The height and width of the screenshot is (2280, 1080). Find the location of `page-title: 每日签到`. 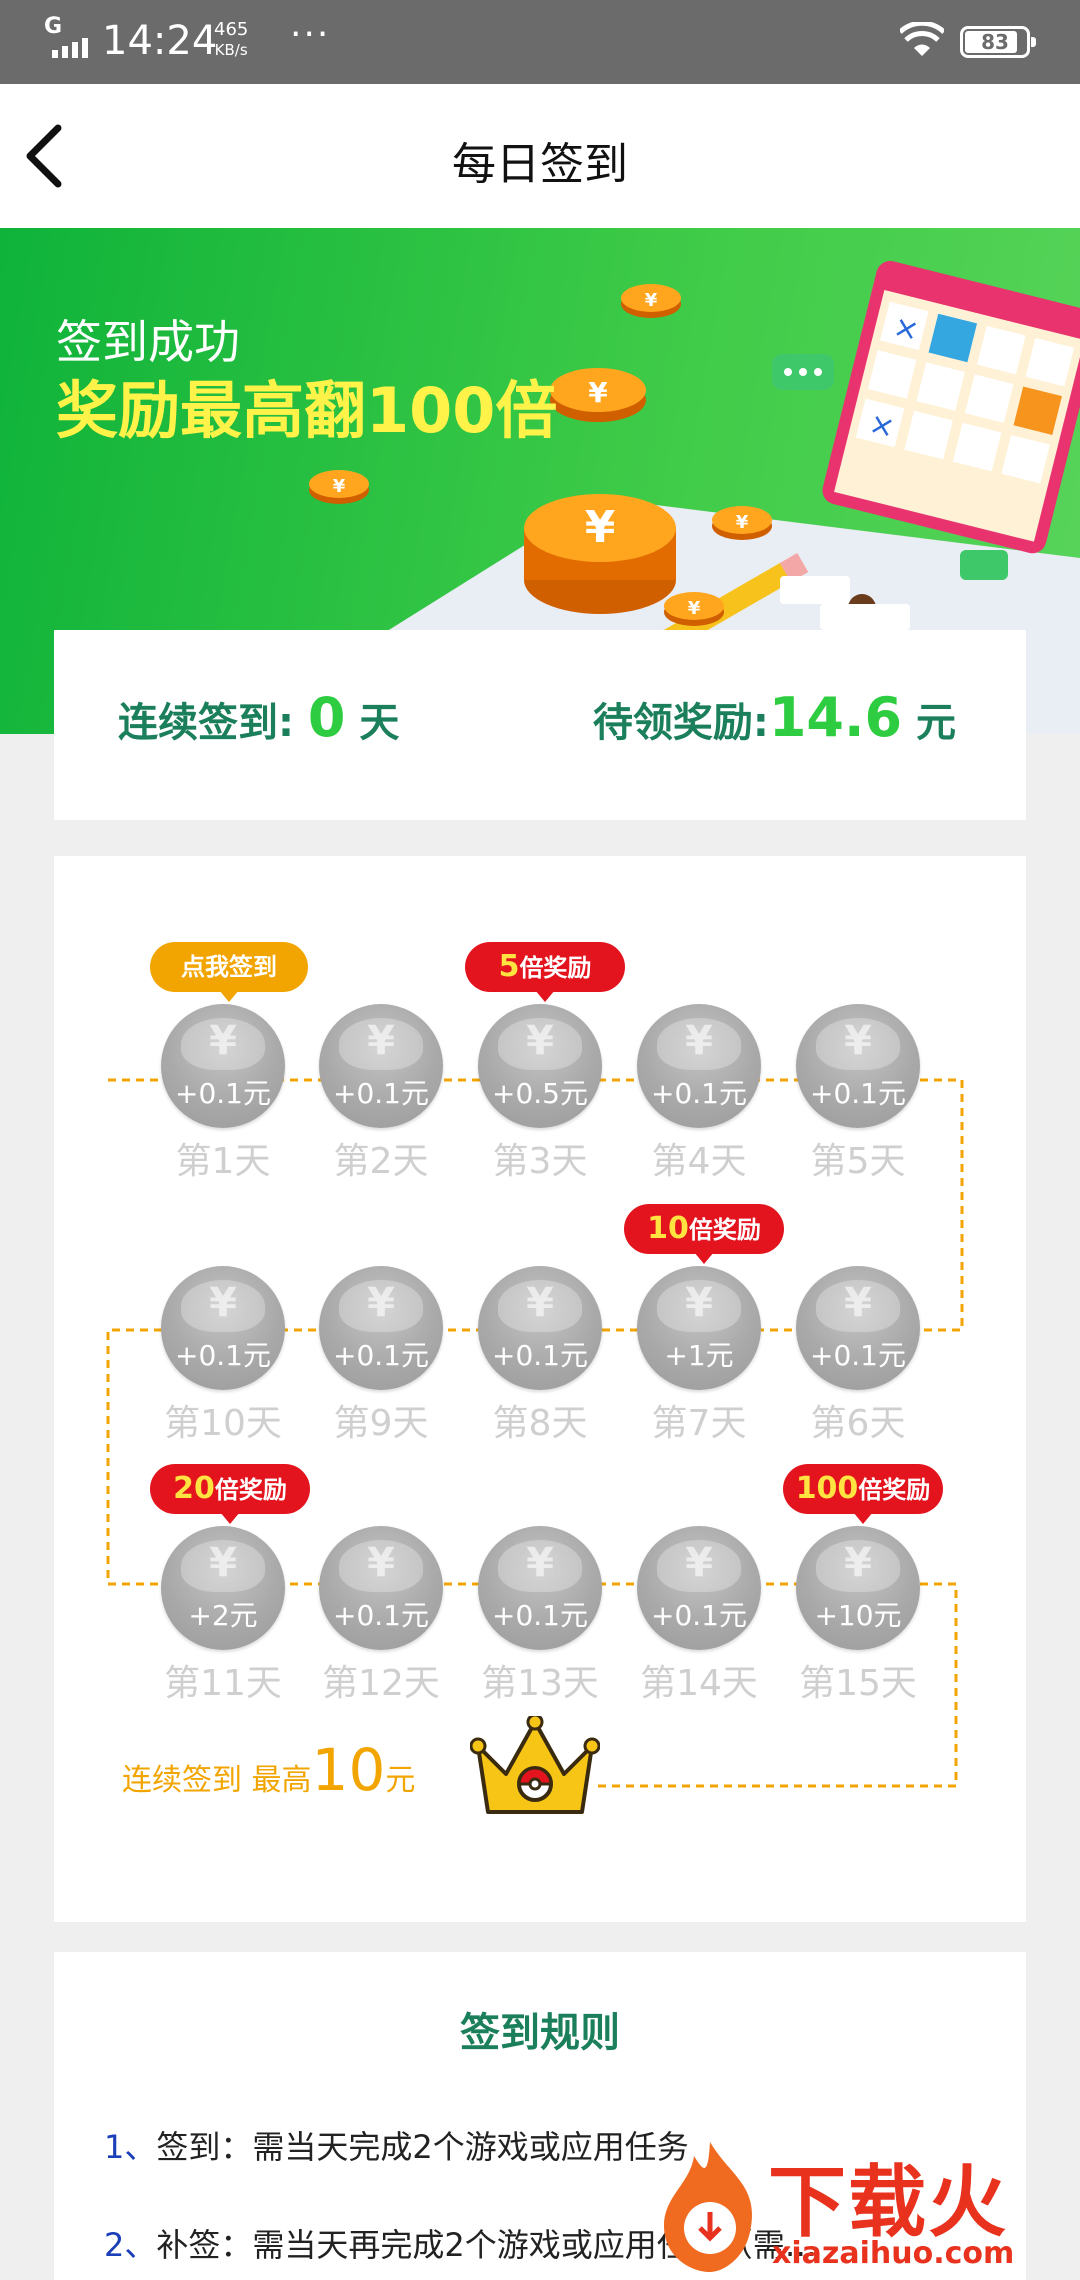

page-title: 每日签到 is located at coordinates (540, 164).